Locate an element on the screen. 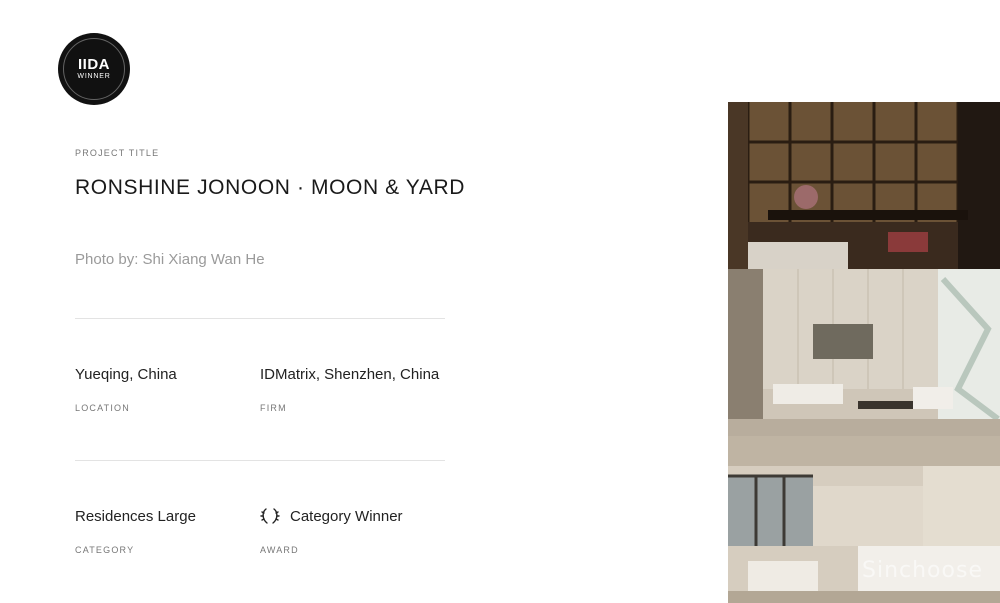  firm-value: IDMatrix, Shenzhen, China is located at coordinates (350, 374).